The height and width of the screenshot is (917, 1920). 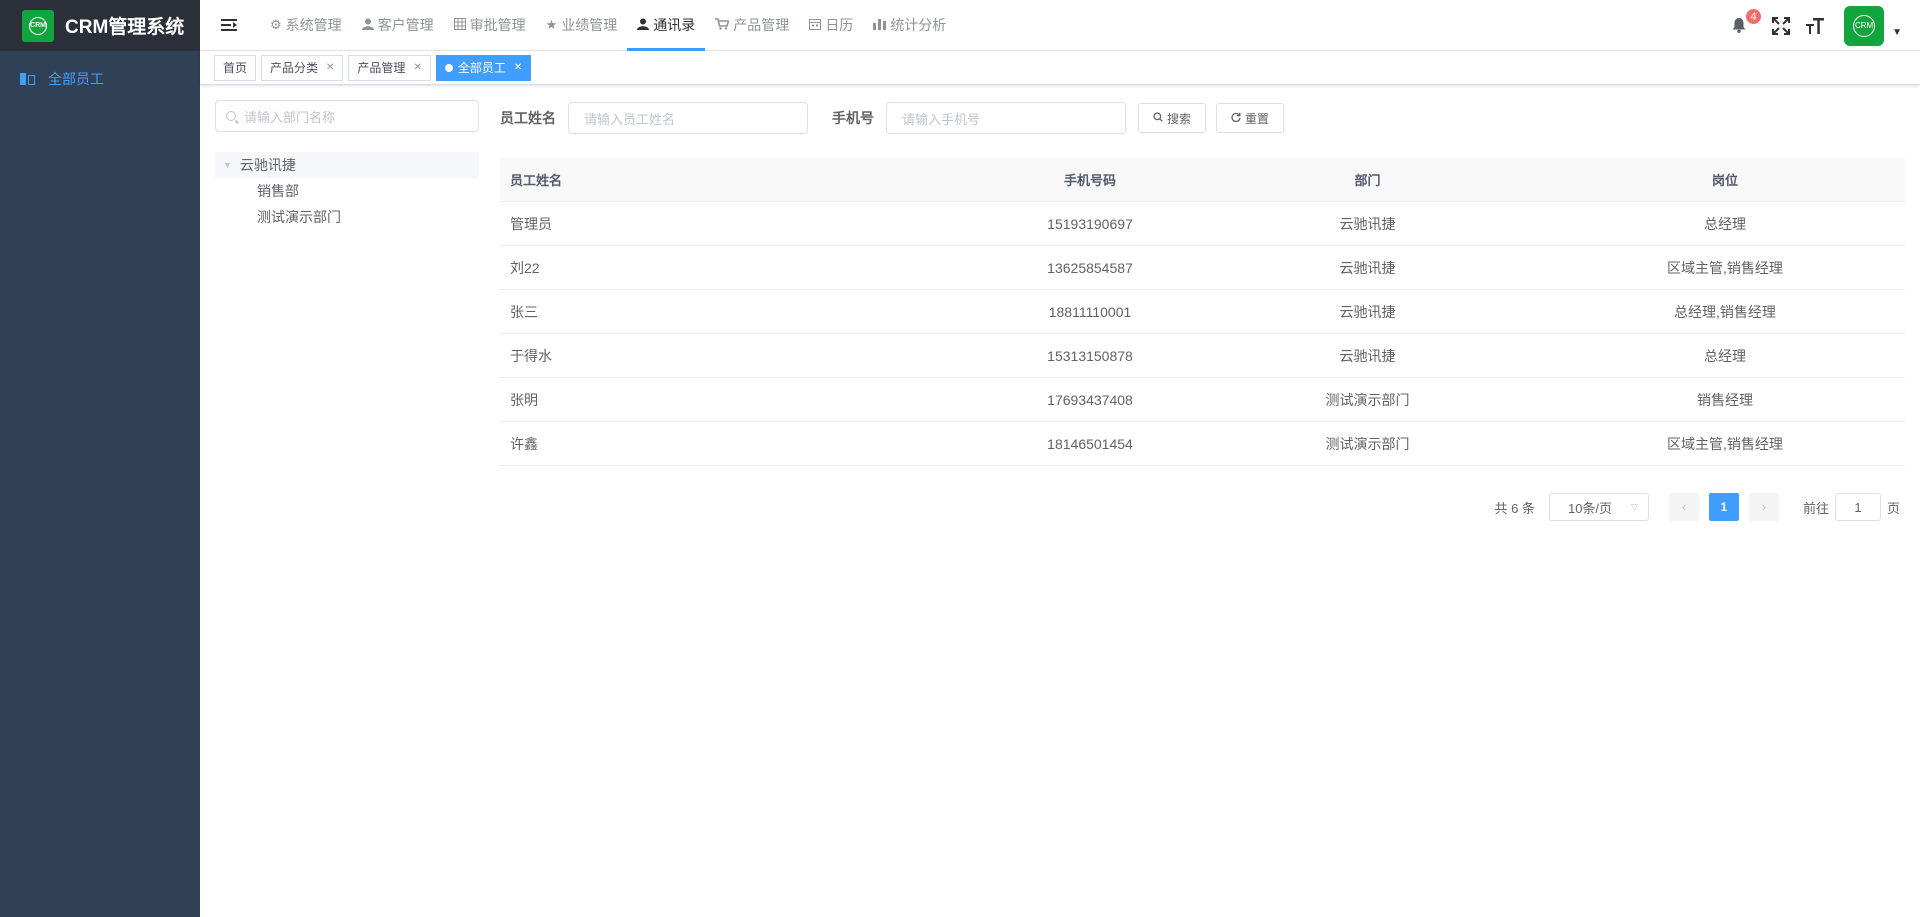 I want to click on menu-toggle-icon, so click(x=229, y=25).